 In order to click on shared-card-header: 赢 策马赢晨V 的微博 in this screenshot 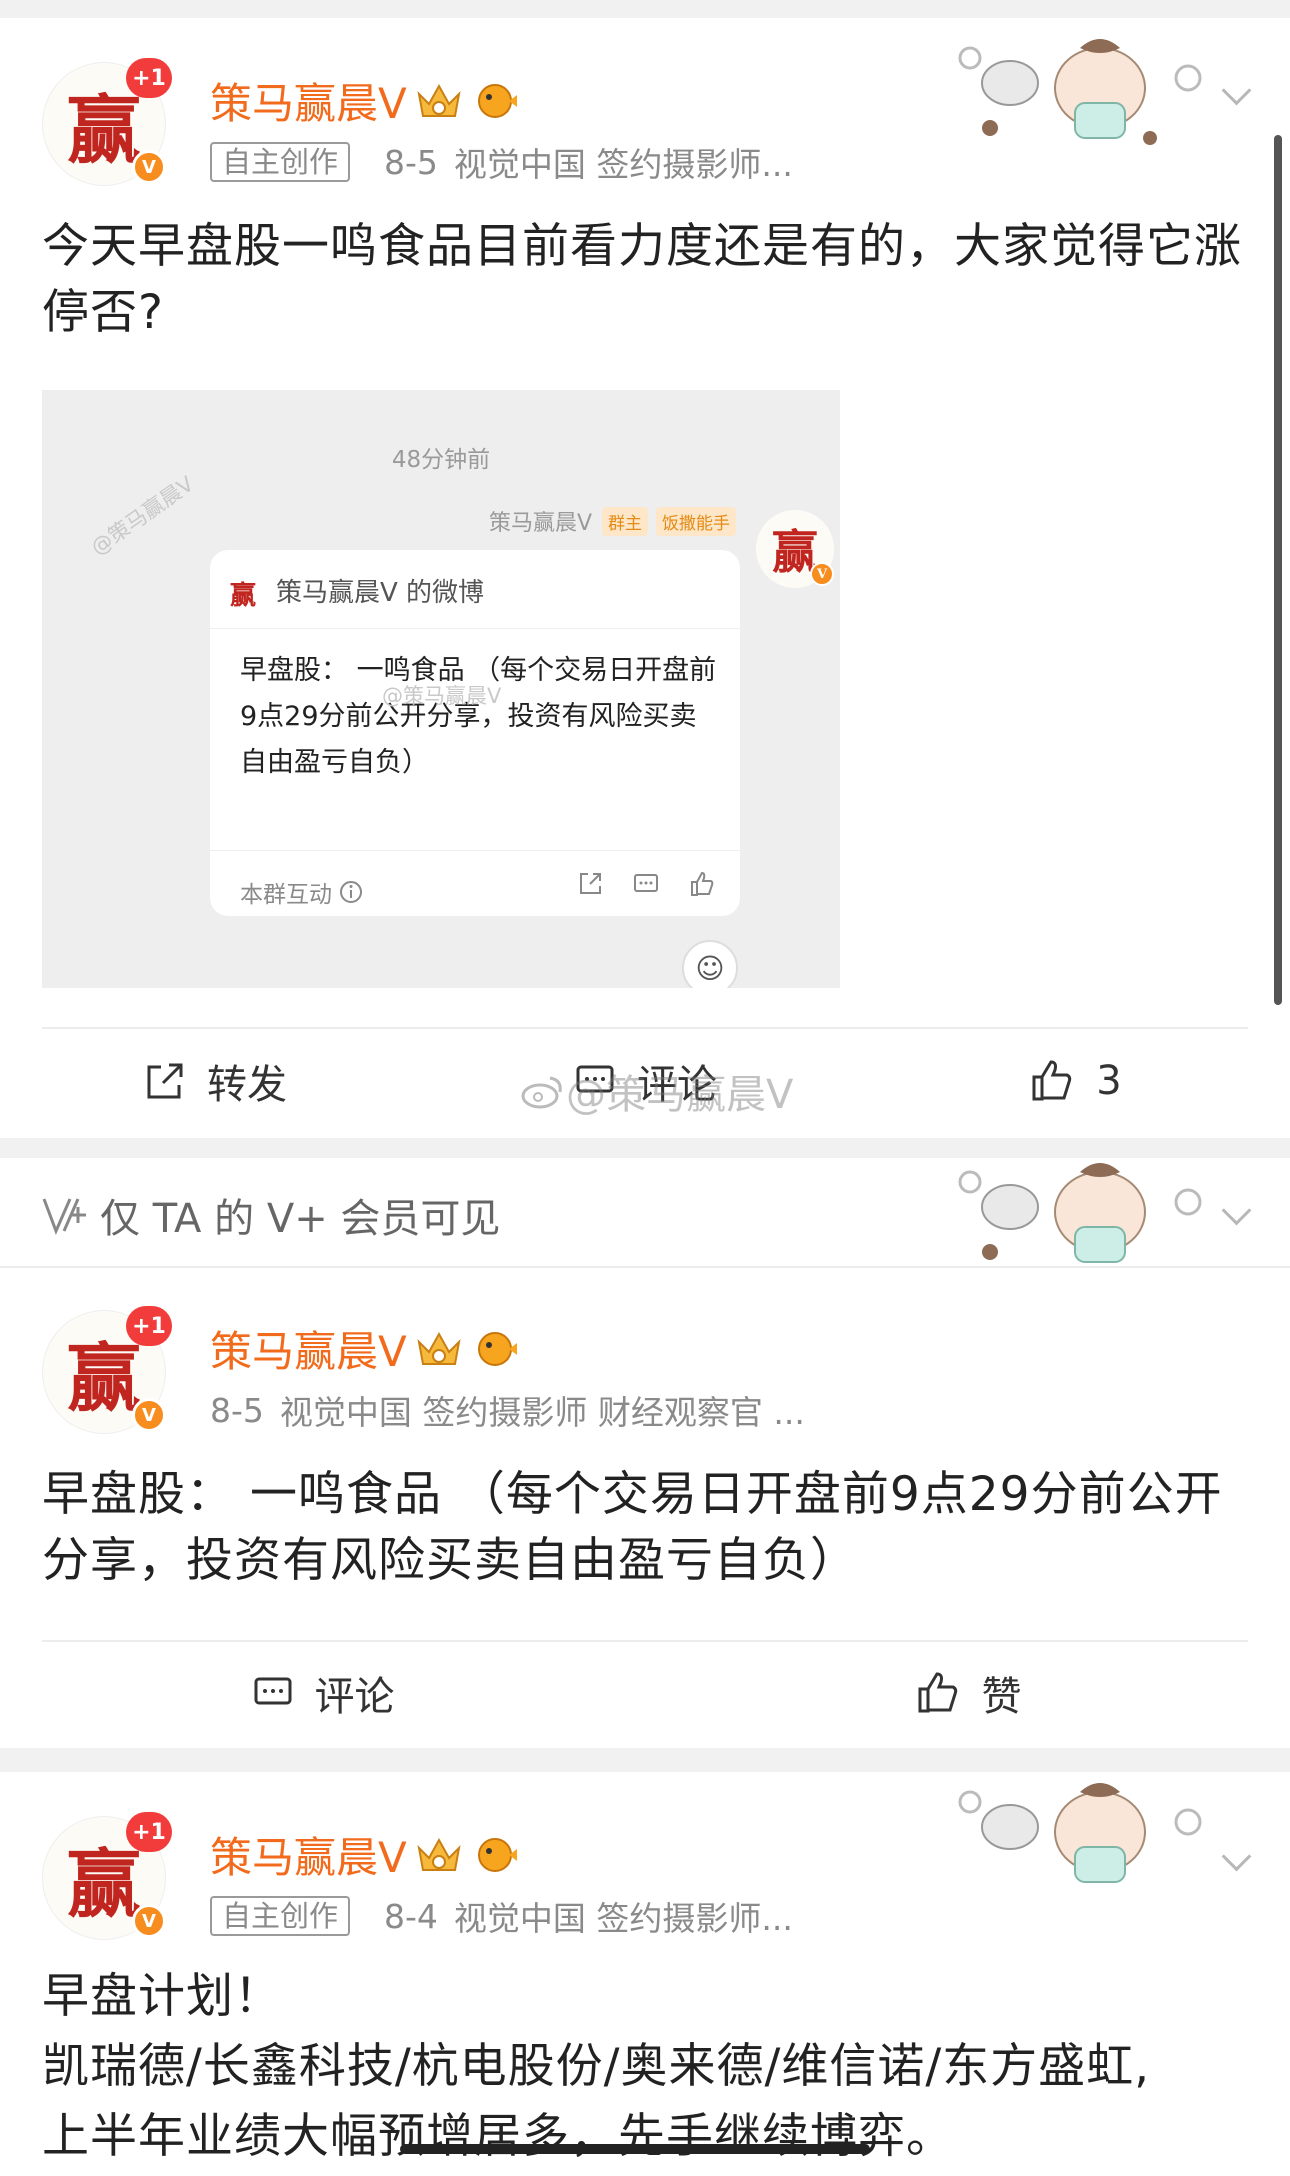, I will do `click(357, 591)`.